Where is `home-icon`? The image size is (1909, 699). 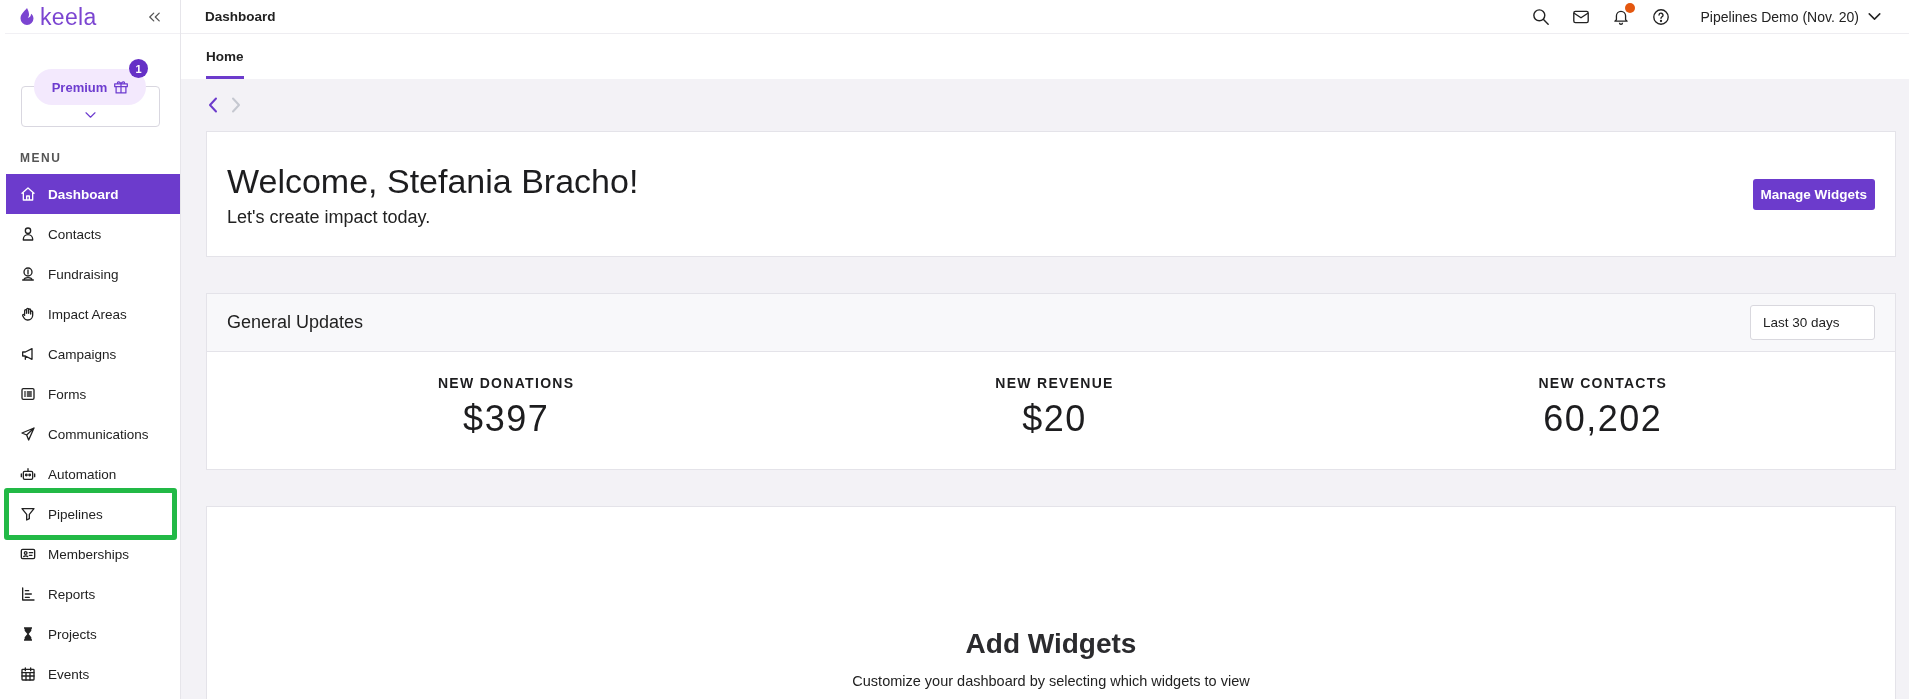
home-icon is located at coordinates (28, 194).